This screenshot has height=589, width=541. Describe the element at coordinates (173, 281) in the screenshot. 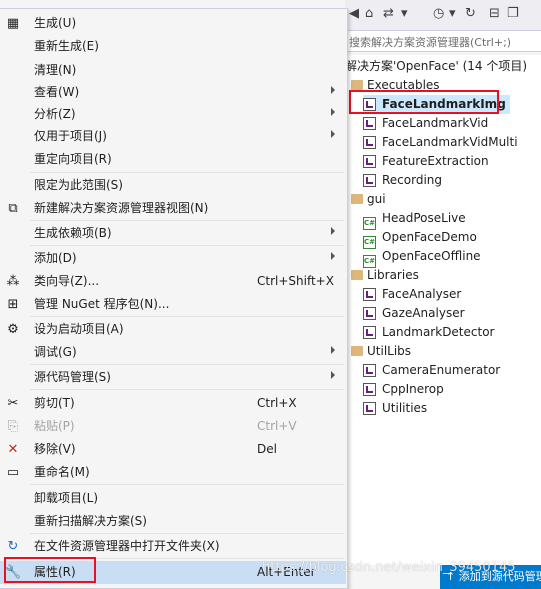

I see `menu-item-class-wizard: ⁂ 类向导(Z)... Ctrl+Shift+X` at that location.